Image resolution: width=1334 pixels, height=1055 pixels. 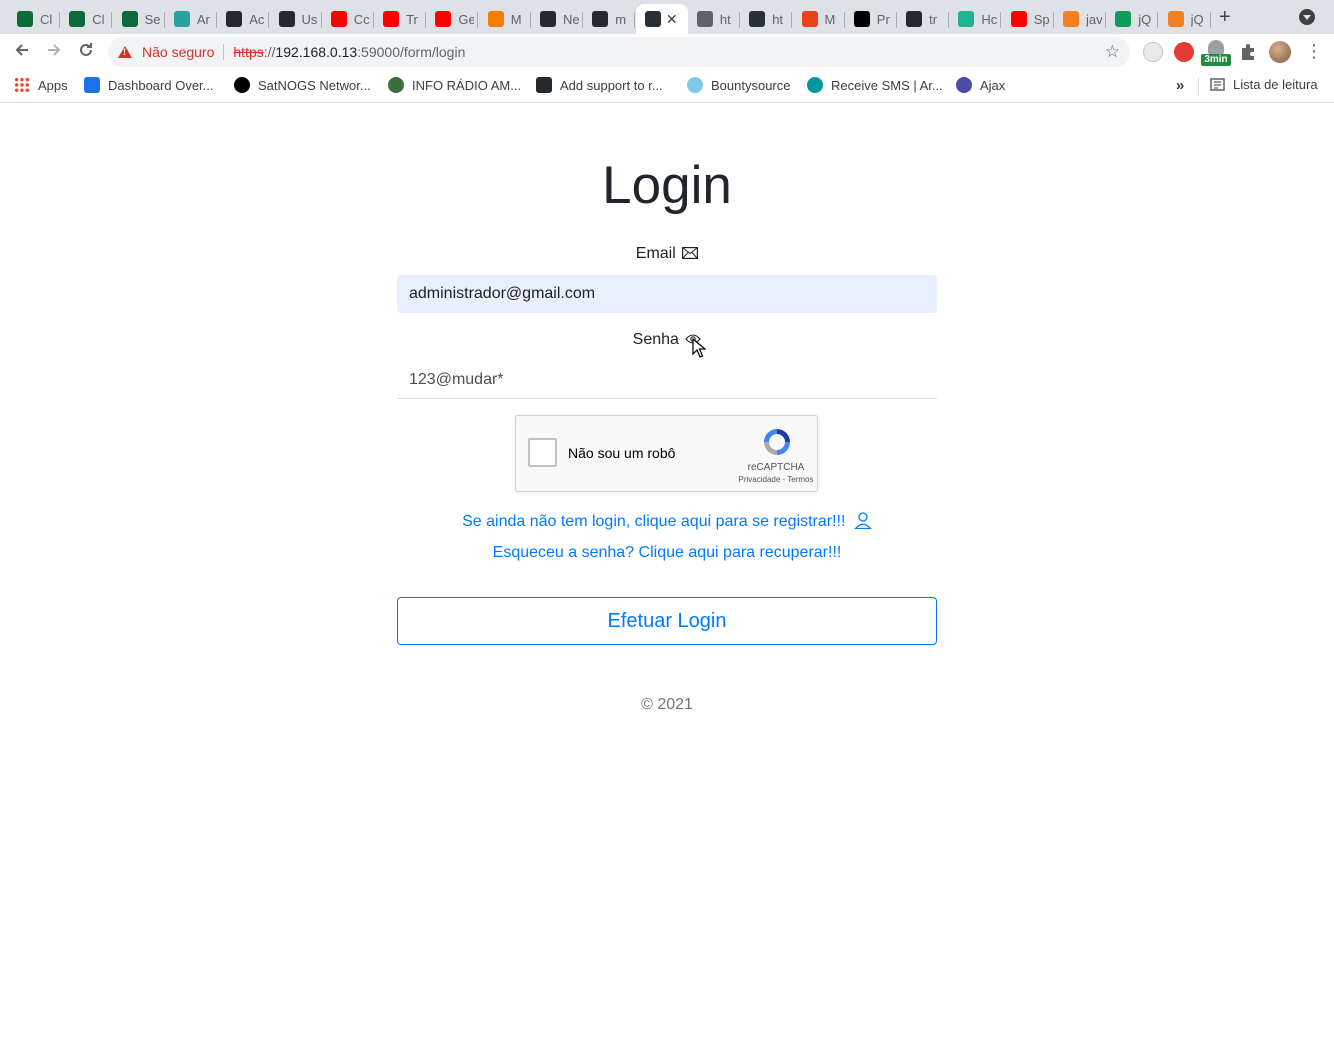 I want to click on tab-active: ✕, so click(x=661, y=19).